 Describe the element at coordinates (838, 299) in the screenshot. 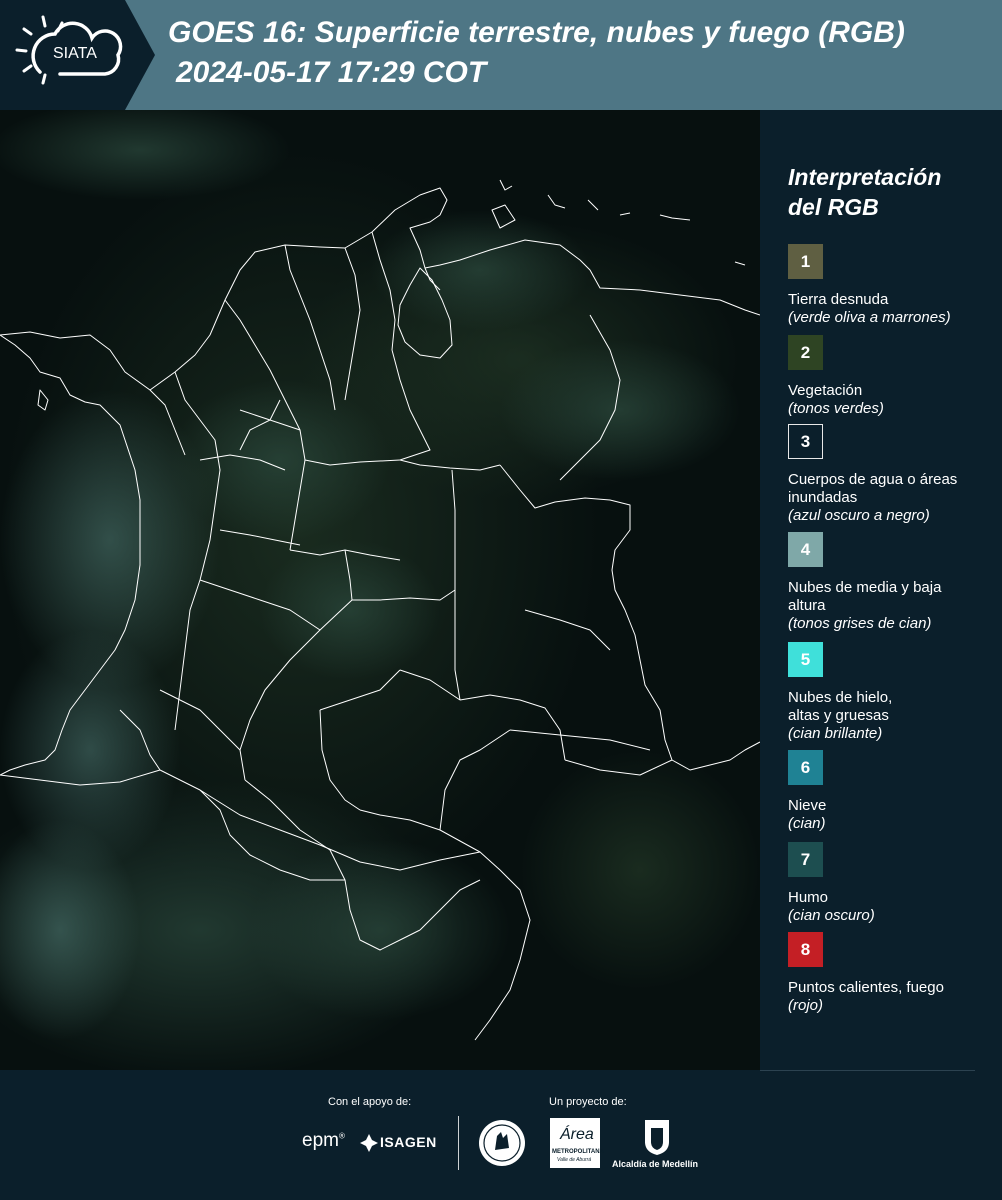

I see `legend-label: Tierra desnuda` at that location.